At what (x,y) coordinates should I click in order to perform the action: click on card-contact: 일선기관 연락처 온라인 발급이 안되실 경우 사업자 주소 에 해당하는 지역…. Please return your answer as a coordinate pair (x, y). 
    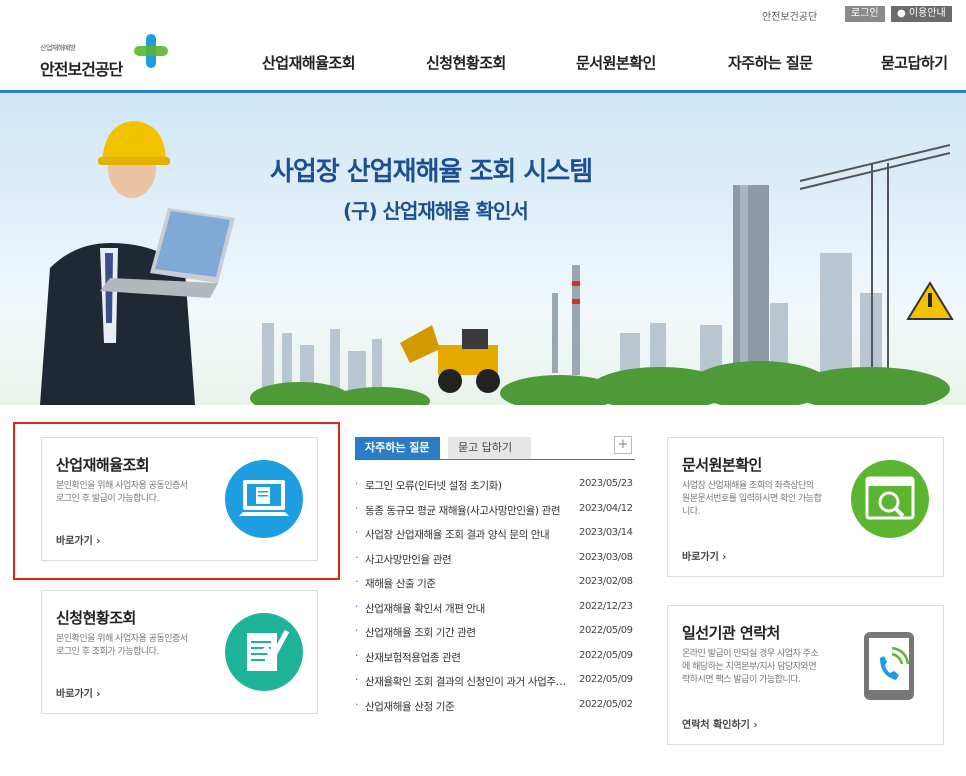
    Looking at the image, I should click on (805, 675).